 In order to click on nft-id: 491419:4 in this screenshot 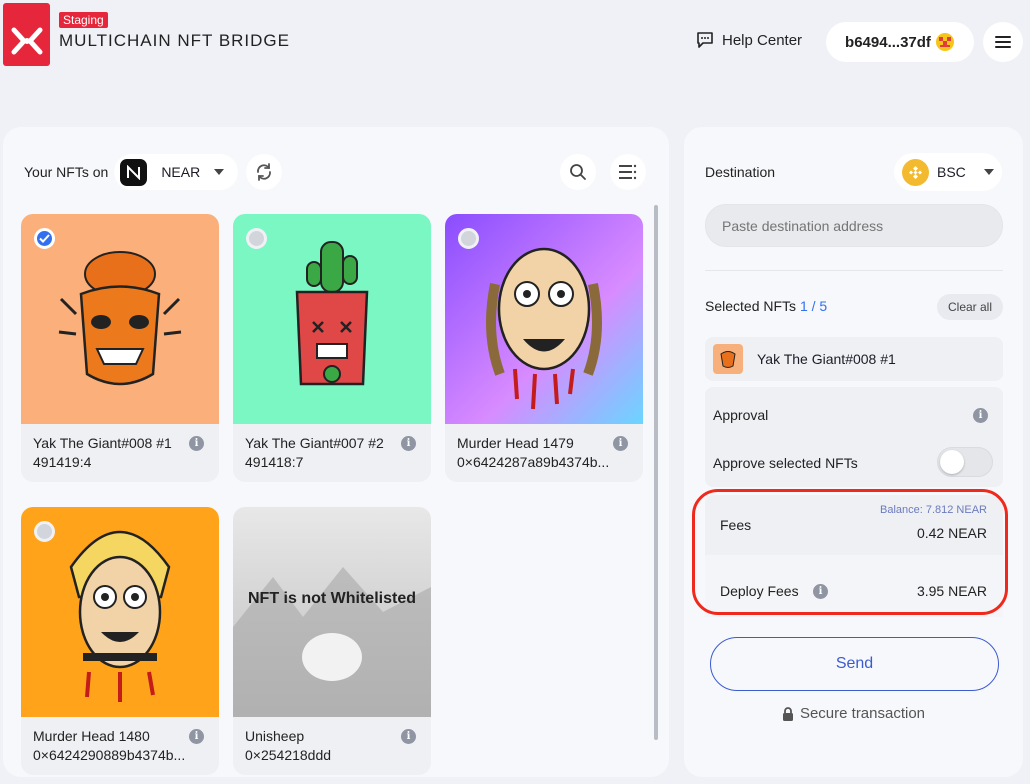, I will do `click(62, 462)`.